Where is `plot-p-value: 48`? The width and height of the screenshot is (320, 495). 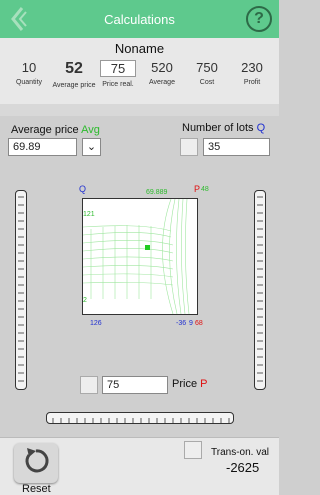 plot-p-value: 48 is located at coordinates (205, 189).